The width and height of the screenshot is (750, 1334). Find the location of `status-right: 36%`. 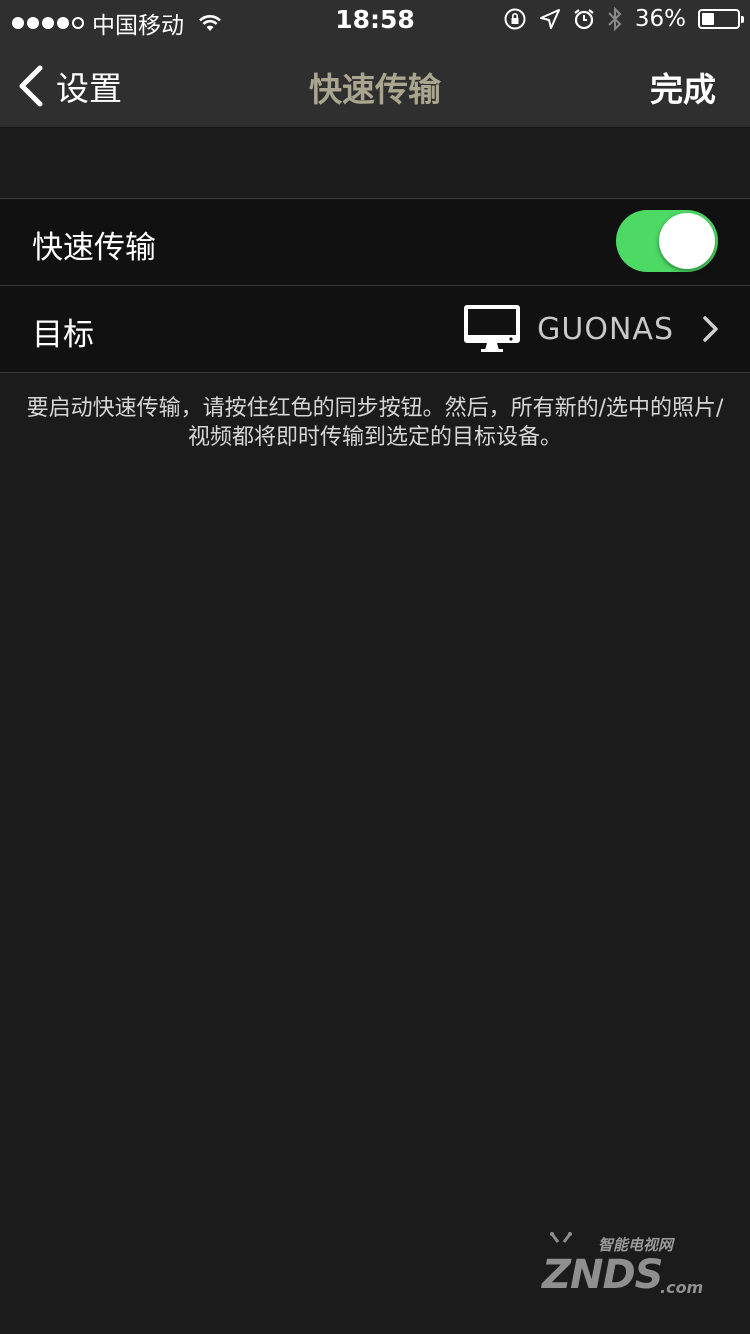

status-right: 36% is located at coordinates (623, 19).